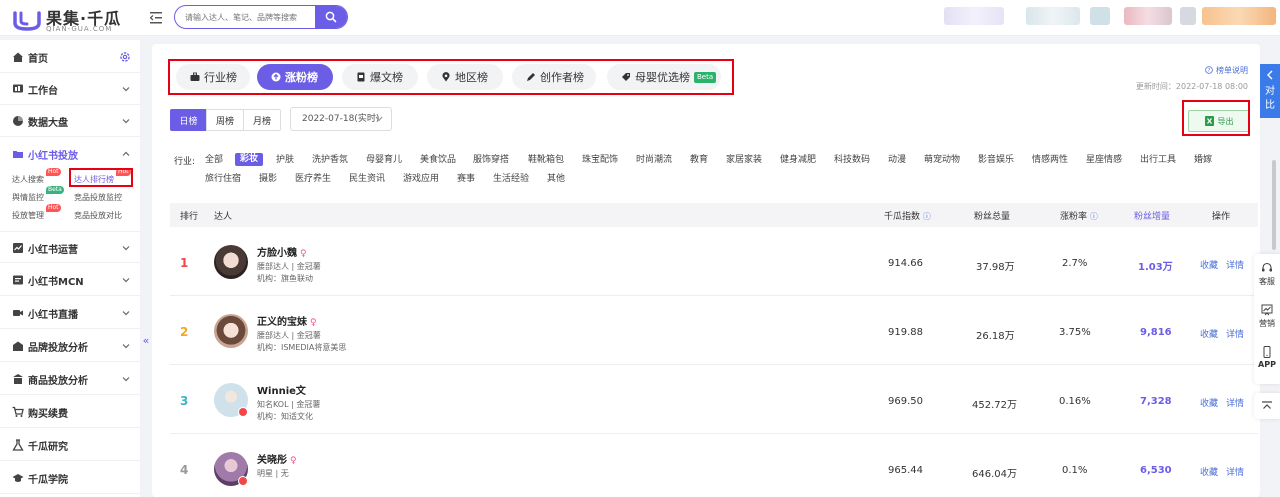 This screenshot has height=497, width=1280. I want to click on category-item: 生活经验, so click(511, 179).